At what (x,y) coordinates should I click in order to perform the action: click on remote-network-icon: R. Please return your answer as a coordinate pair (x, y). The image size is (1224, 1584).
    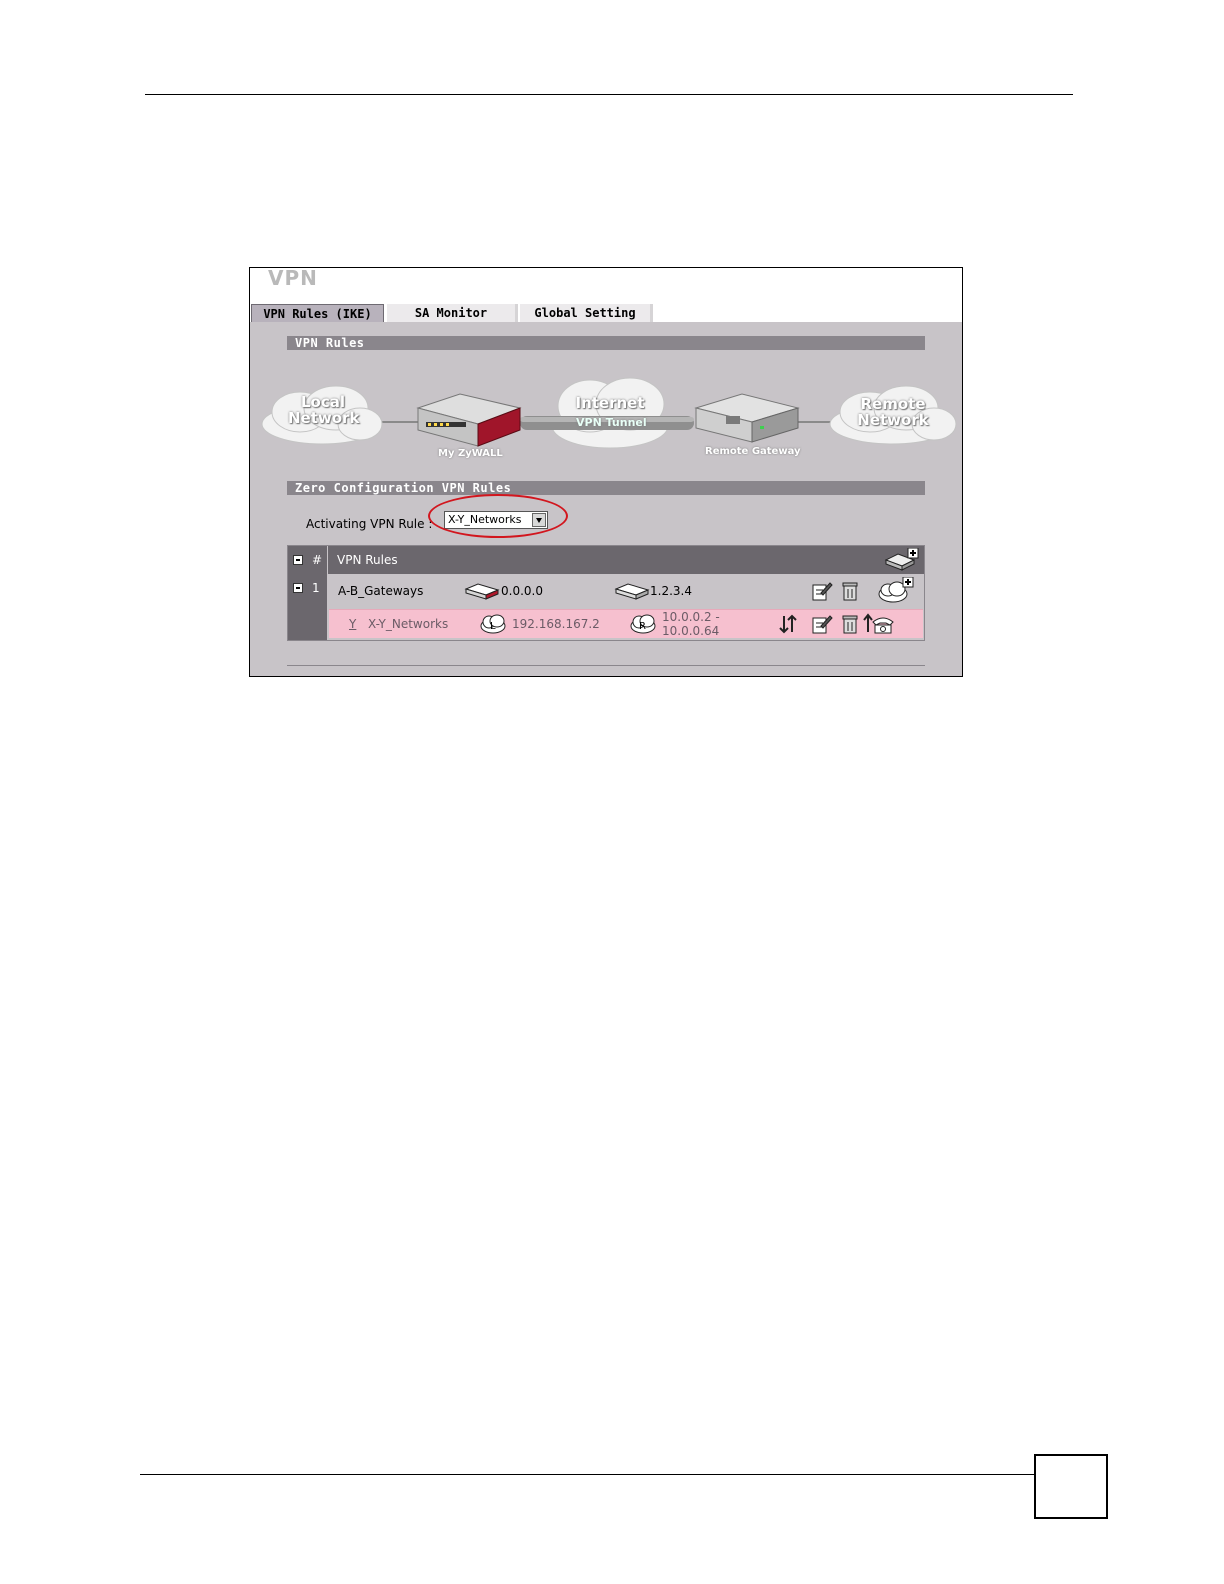
    Looking at the image, I should click on (644, 624).